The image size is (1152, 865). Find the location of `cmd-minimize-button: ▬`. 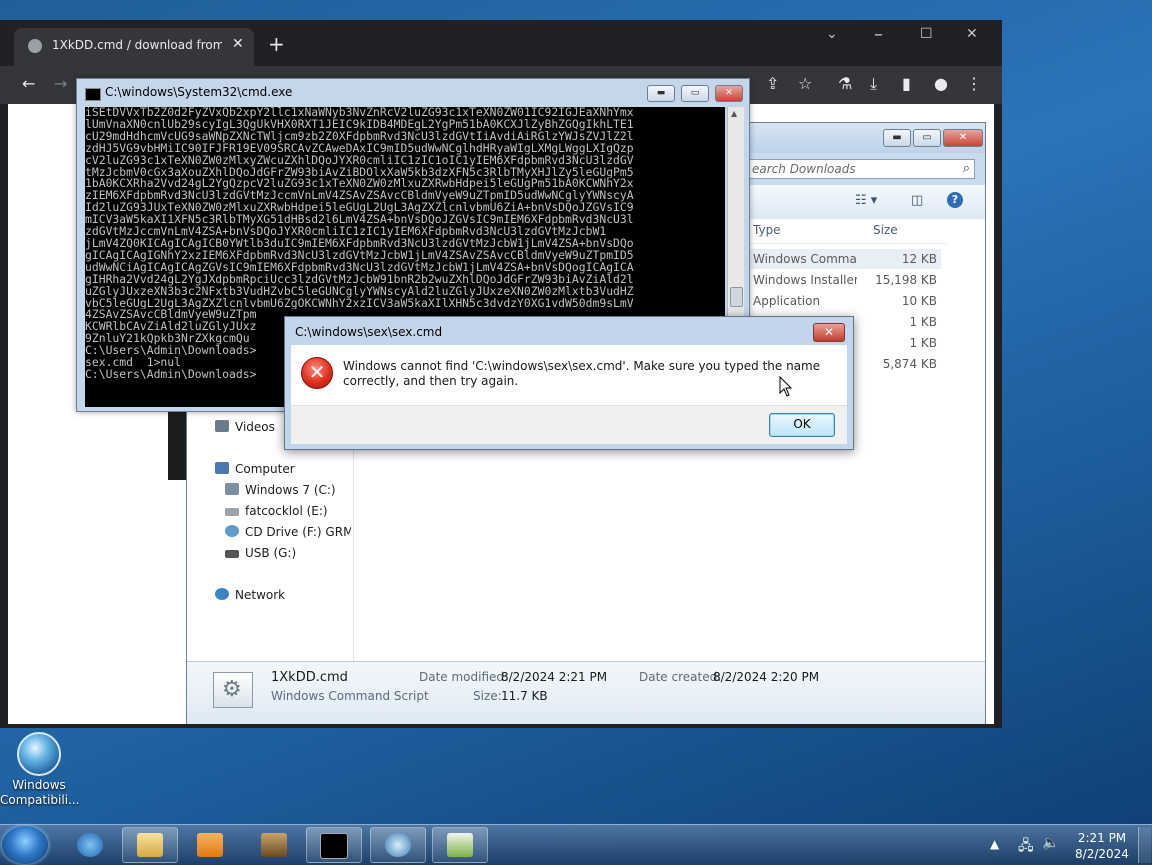

cmd-minimize-button: ▬ is located at coordinates (661, 93).